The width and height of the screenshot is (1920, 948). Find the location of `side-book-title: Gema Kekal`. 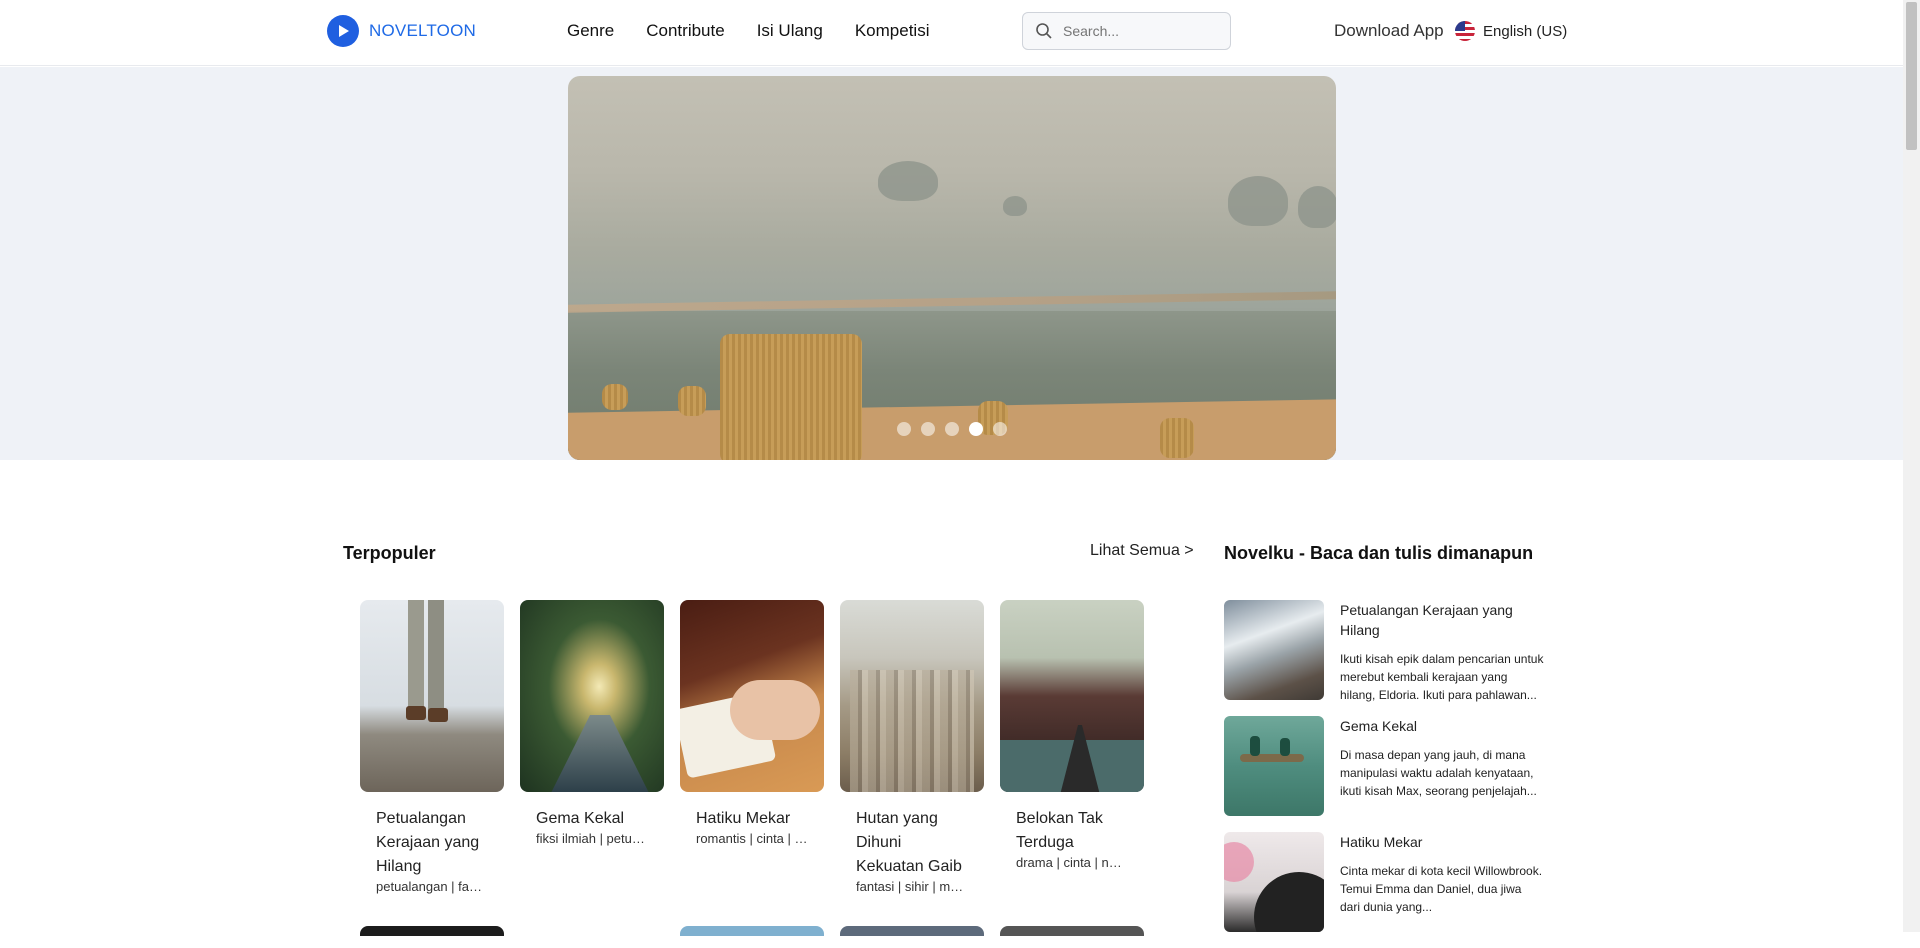

side-book-title: Gema Kekal is located at coordinates (1442, 726).